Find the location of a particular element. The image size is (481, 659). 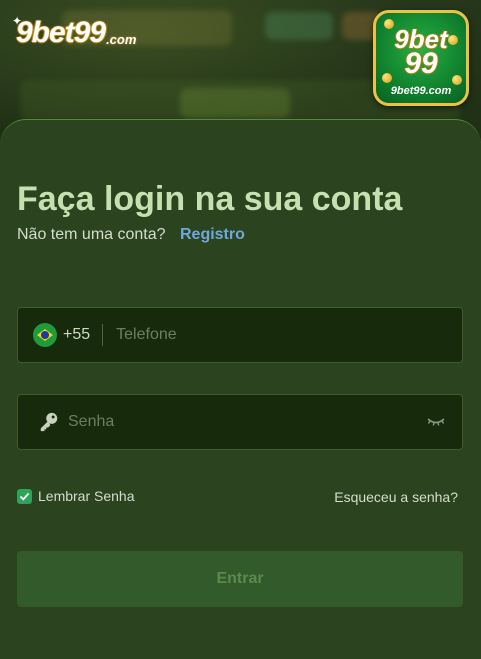

badge-logo-line2: 99 is located at coordinates (421, 63).